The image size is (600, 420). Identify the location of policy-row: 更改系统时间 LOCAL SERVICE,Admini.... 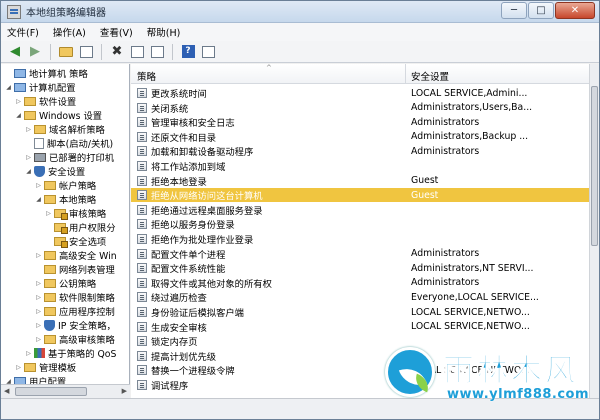
(360, 93).